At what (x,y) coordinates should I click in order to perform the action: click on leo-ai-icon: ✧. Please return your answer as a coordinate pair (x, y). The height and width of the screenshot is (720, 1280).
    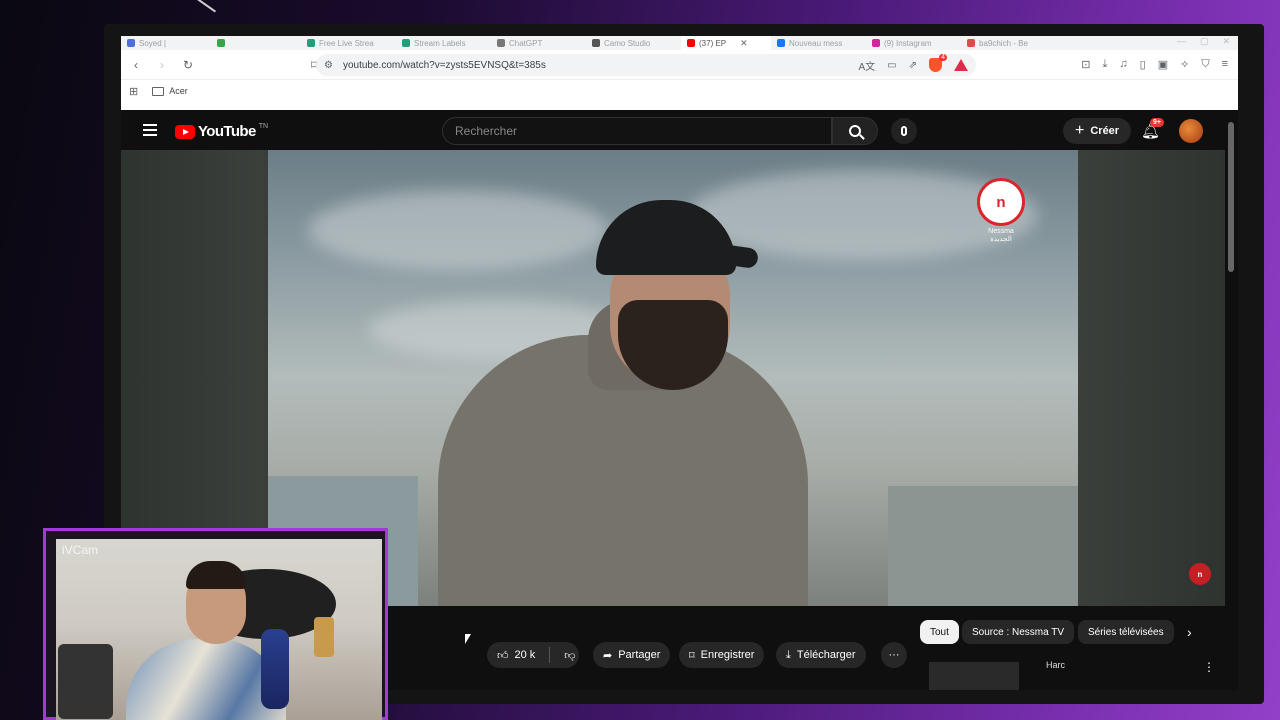
    Looking at the image, I should click on (1184, 64).